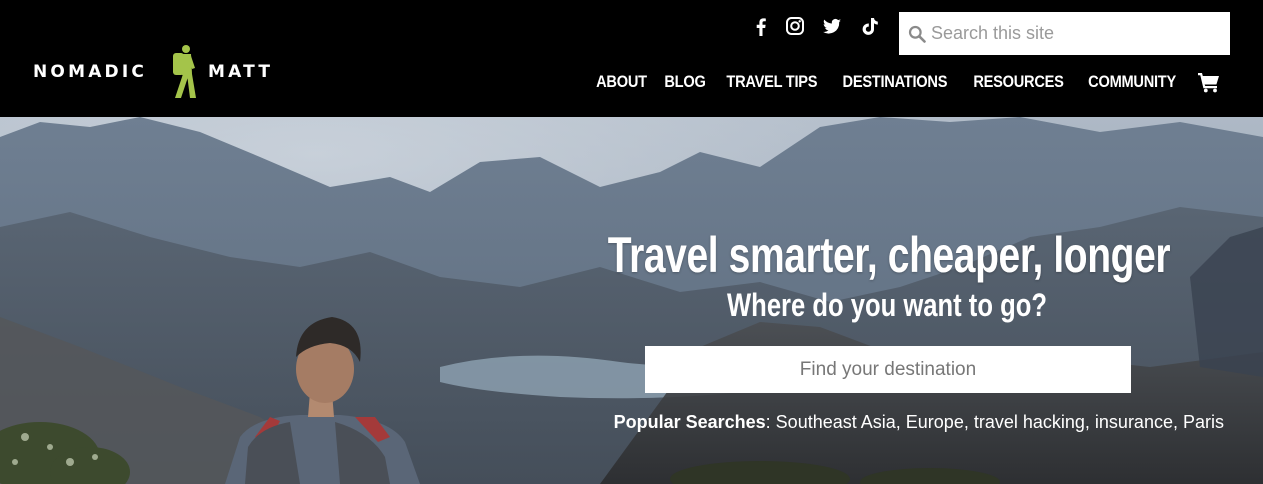  What do you see at coordinates (684, 82) in the screenshot?
I see `nav-item-blog: BLOG` at bounding box center [684, 82].